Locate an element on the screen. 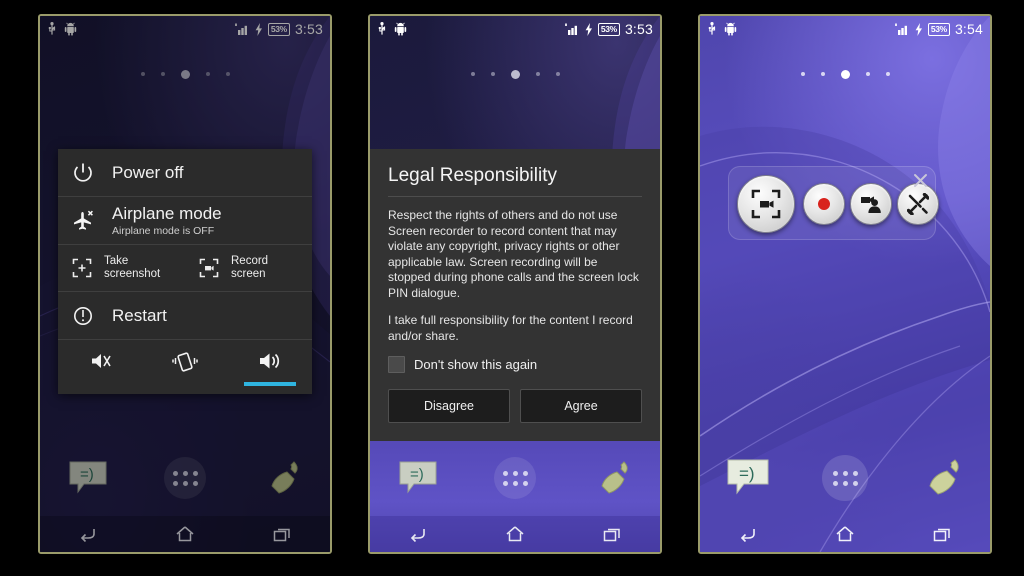 This screenshot has height=576, width=1024. close-x-icon is located at coordinates (920, 180).